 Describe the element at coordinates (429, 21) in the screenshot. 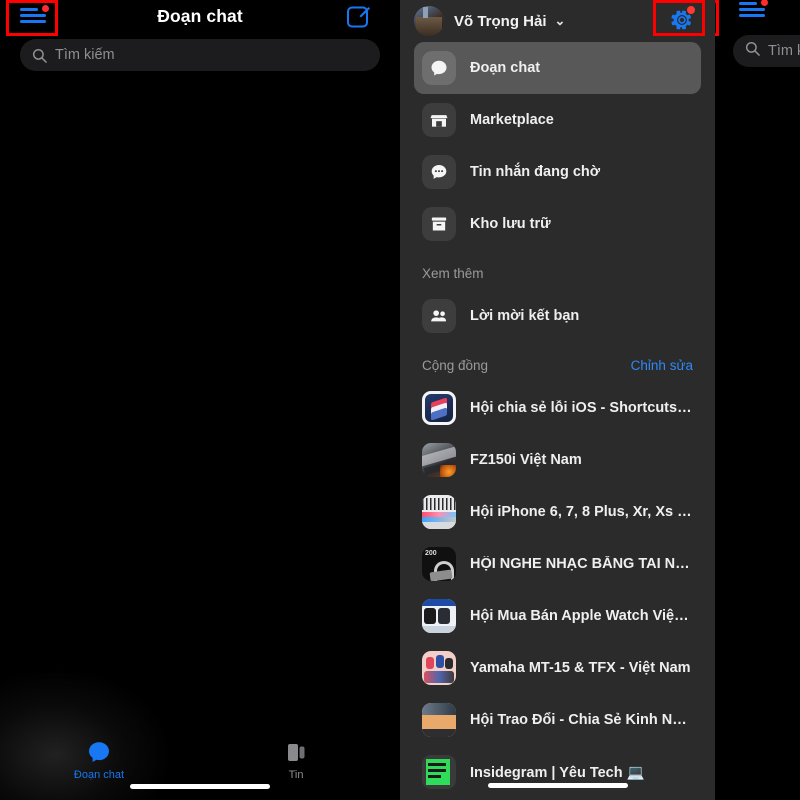

I see `avatar` at that location.